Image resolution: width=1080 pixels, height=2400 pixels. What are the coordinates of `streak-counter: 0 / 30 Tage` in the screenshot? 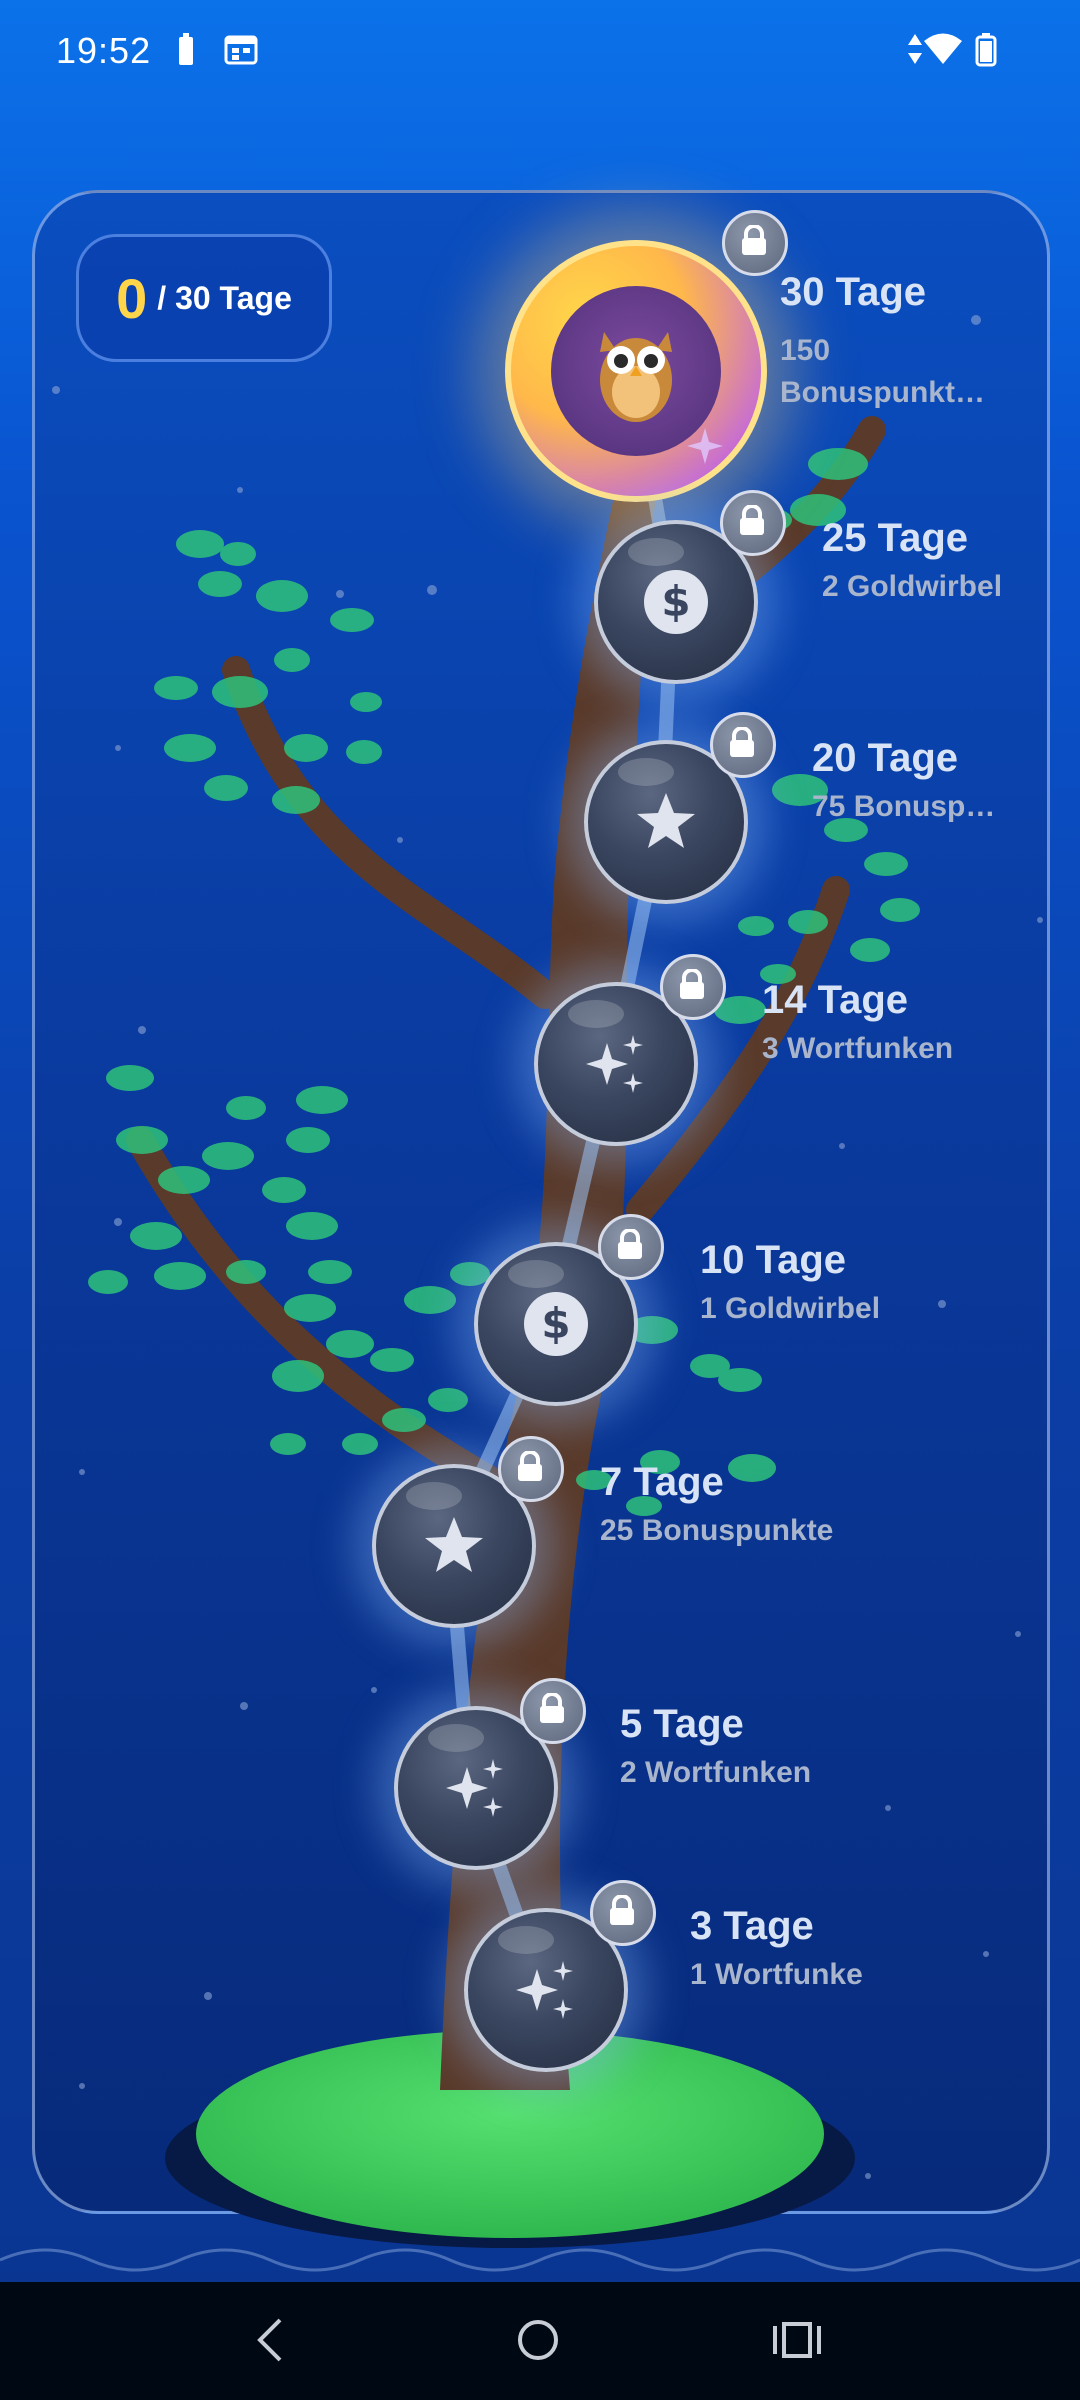 It's located at (204, 298).